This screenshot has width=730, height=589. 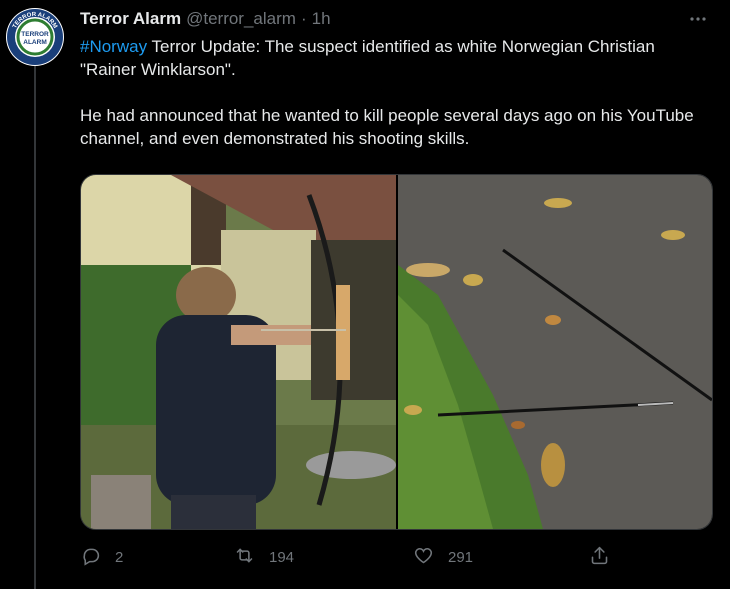 I want to click on retweet-icon, so click(x=244, y=557).